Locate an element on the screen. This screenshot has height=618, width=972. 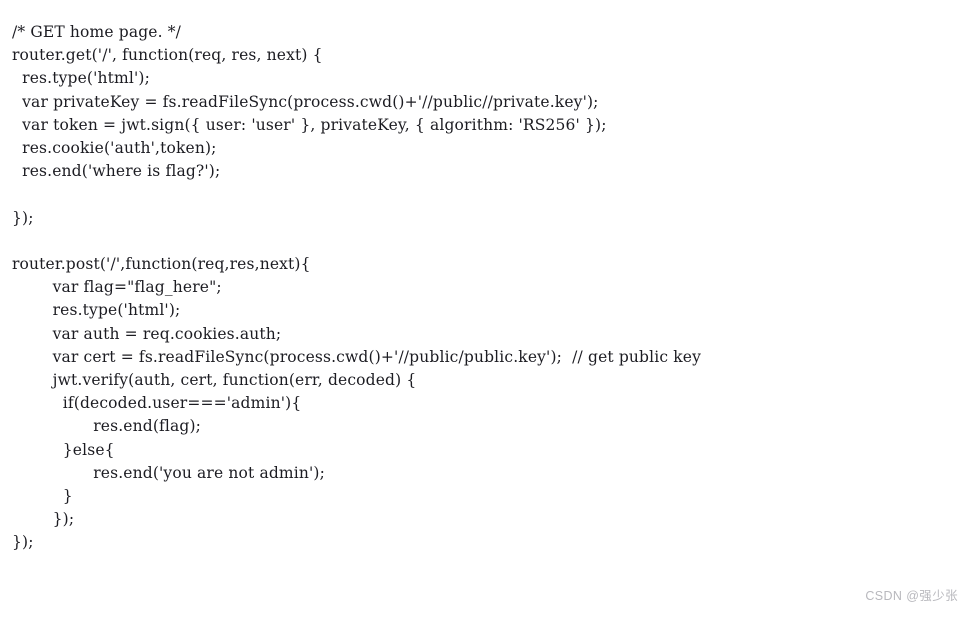
code-line: }else{ is located at coordinates (63, 449).